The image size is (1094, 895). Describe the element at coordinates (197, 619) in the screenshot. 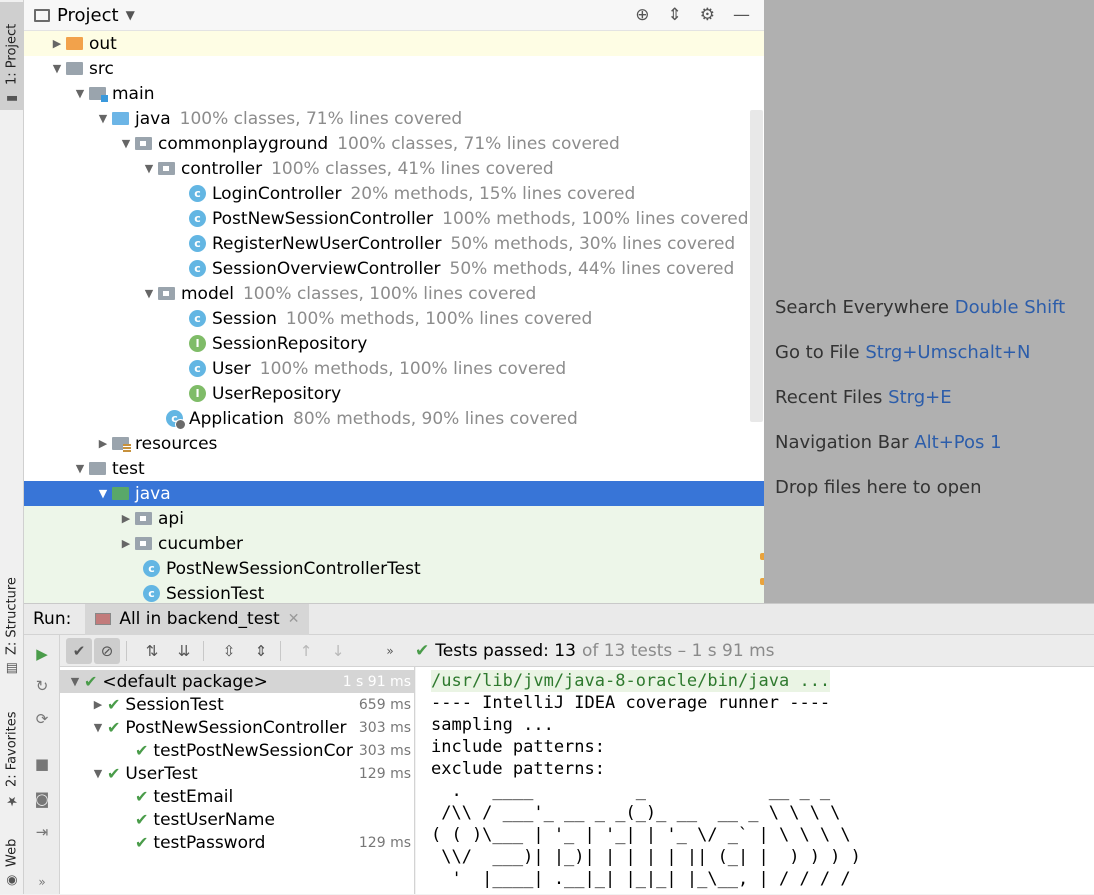

I see `run-tab-all-in-backend-test: All in backend_test ✕` at that location.